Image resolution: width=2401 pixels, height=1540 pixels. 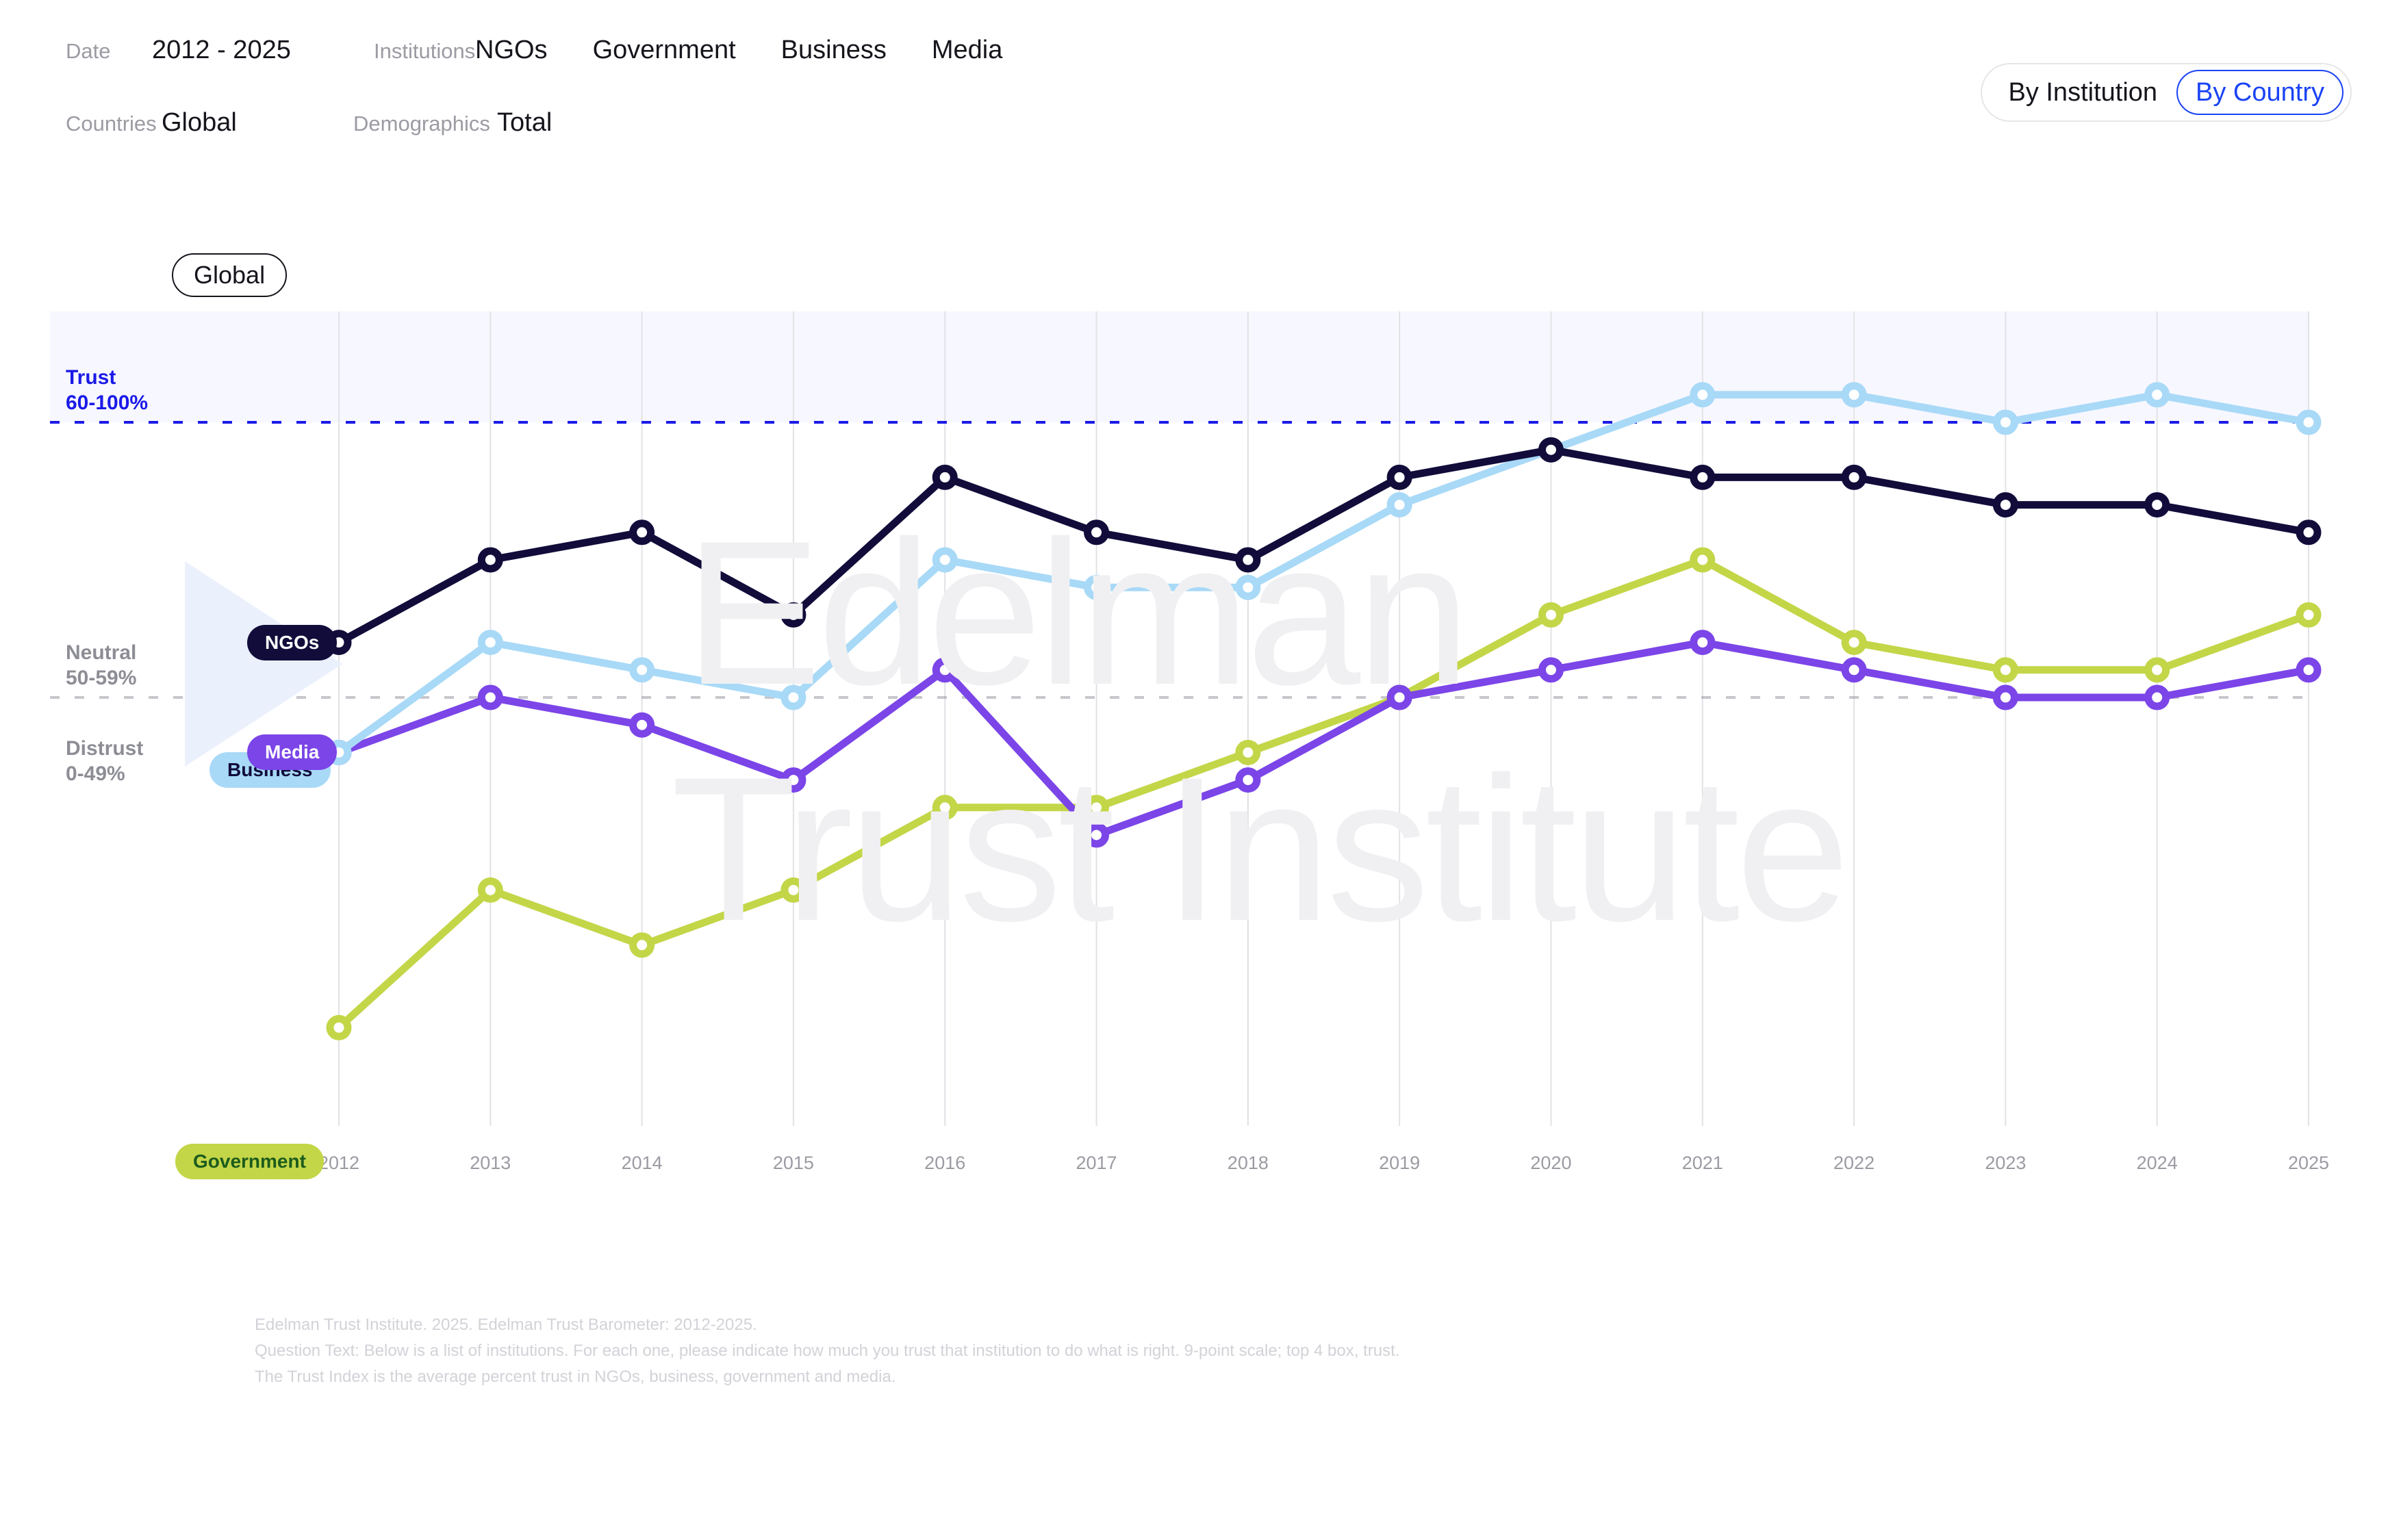 What do you see at coordinates (101, 652) in the screenshot?
I see `band-neutral-title: Neutral` at bounding box center [101, 652].